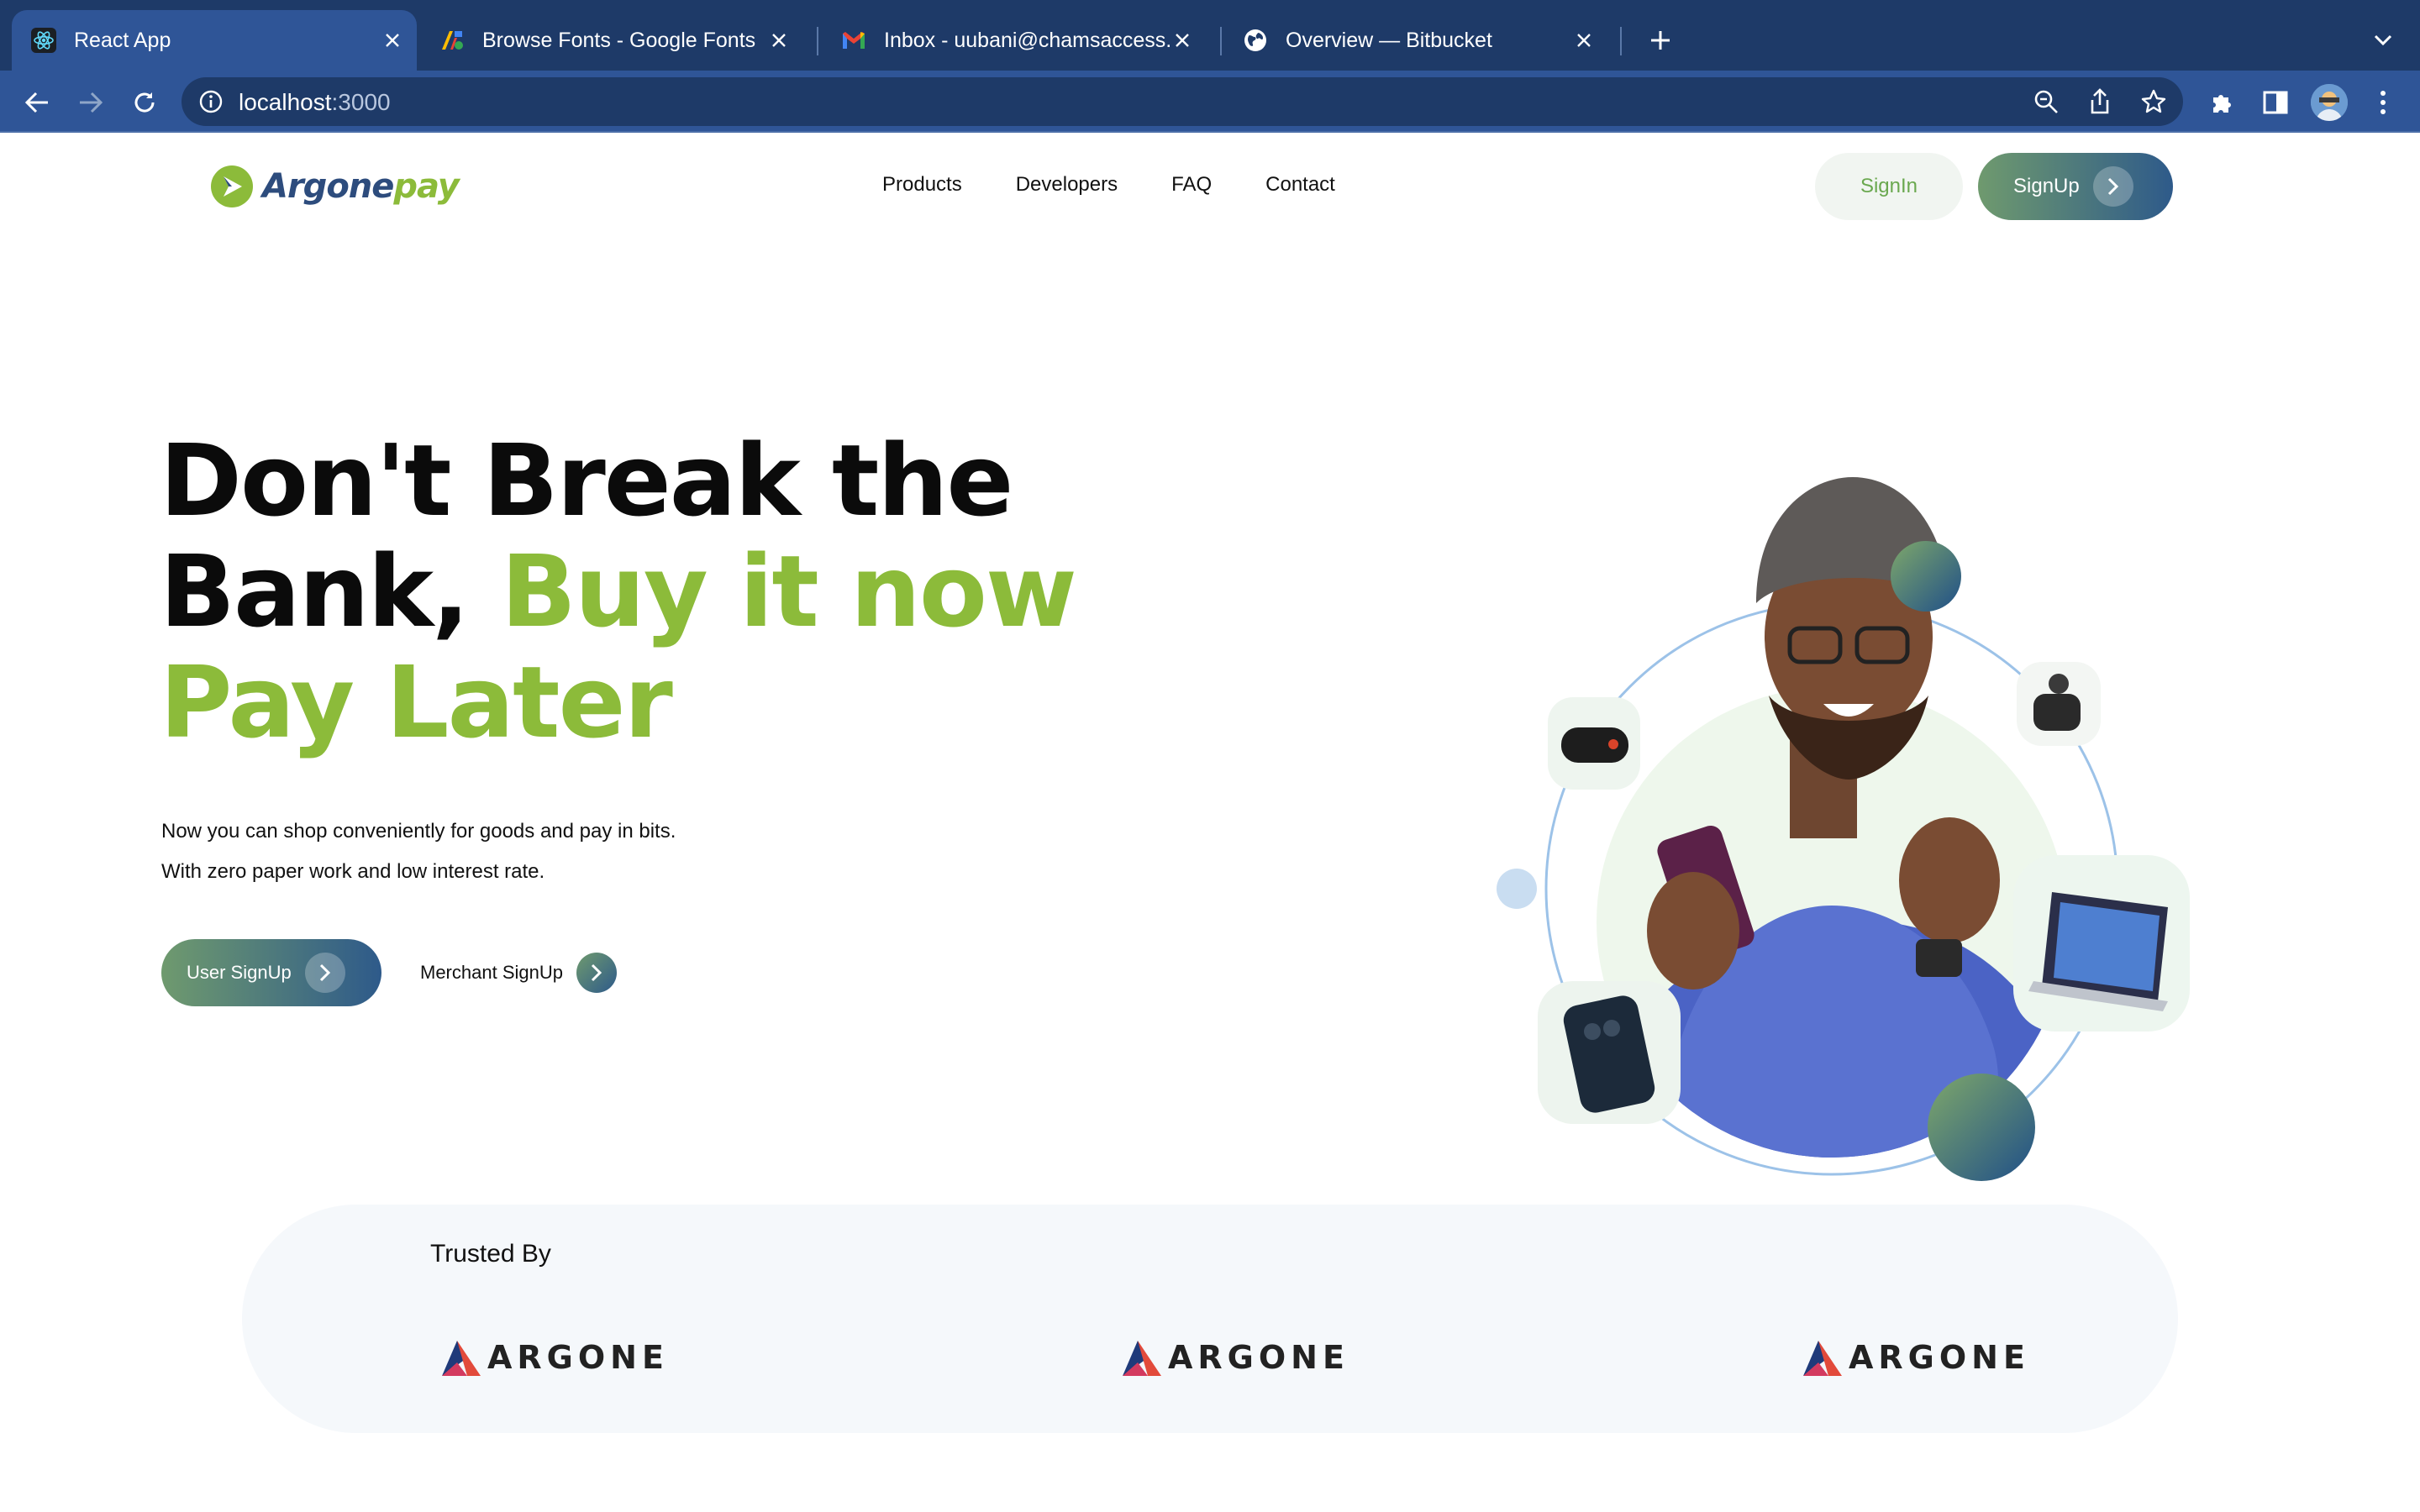  I want to click on url-host: localhost, so click(285, 102).